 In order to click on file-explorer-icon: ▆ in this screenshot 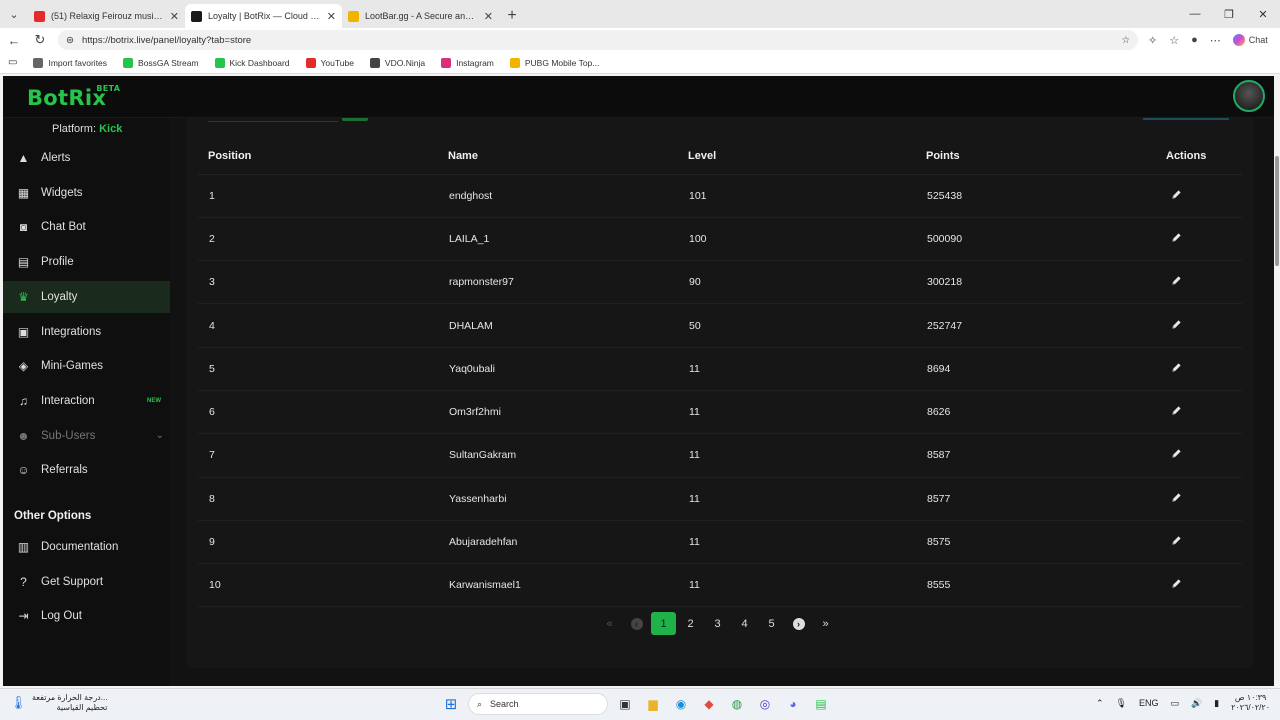, I will do `click(653, 704)`.